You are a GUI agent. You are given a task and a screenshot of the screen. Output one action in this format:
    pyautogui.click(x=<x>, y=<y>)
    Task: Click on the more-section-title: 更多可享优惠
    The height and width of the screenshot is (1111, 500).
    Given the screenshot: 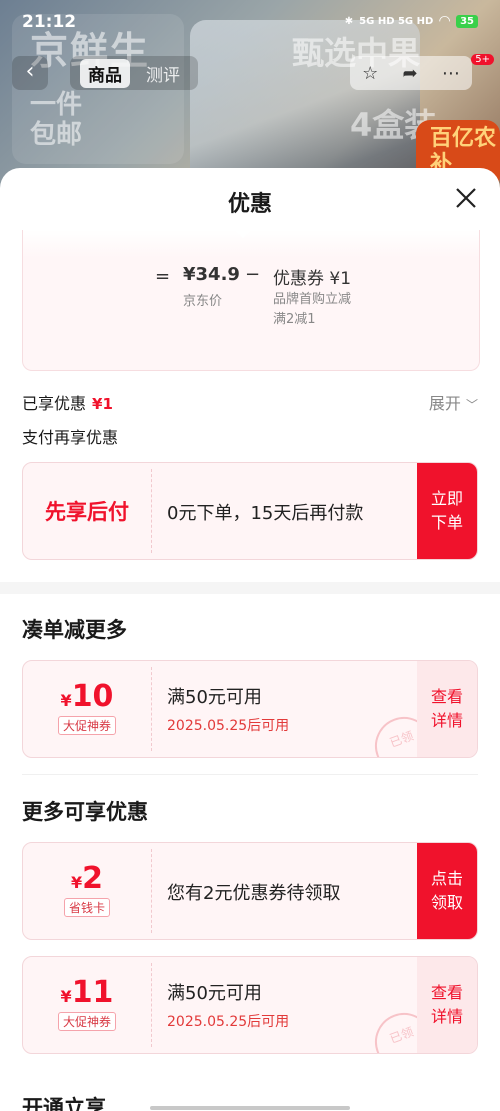 What is the action you would take?
    pyautogui.click(x=85, y=812)
    